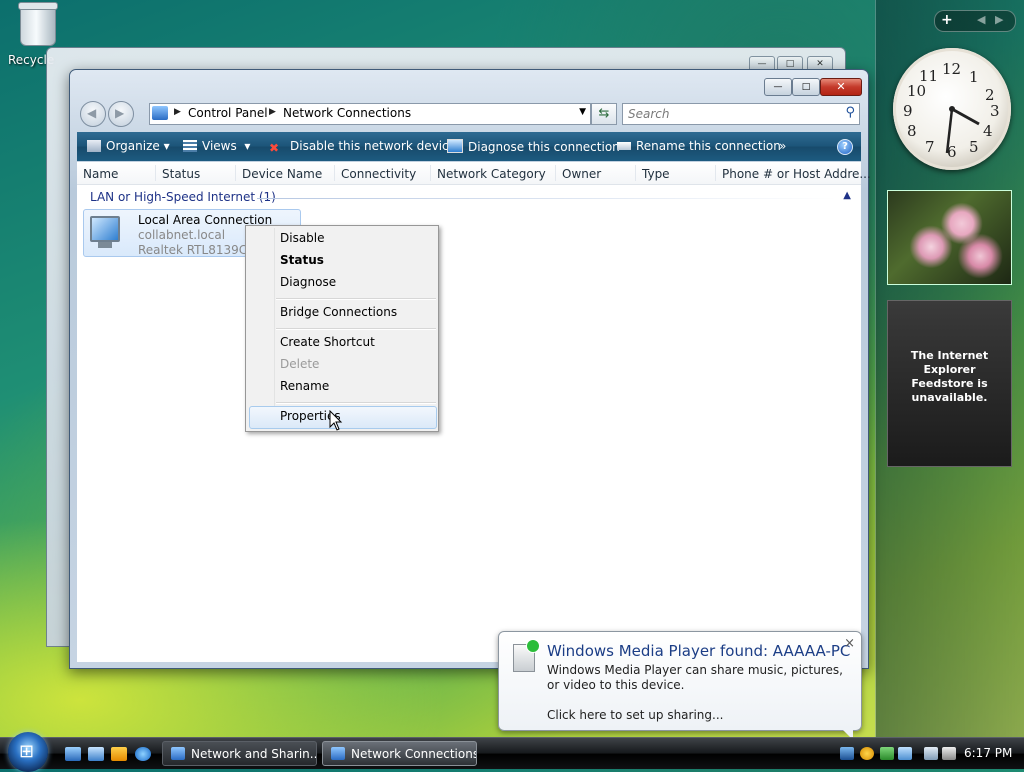 The image size is (1024, 772). Describe the element at coordinates (604, 114) in the screenshot. I see `refresh-button: ⇆` at that location.